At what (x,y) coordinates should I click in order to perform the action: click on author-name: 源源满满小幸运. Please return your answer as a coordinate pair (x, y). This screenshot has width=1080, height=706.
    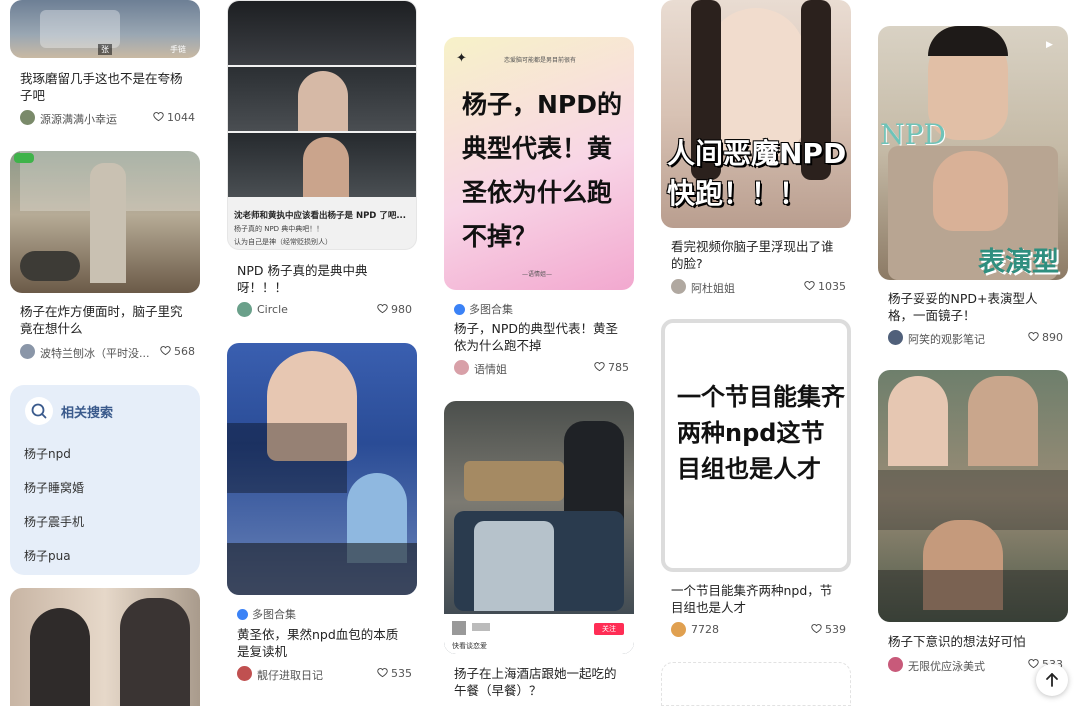
    Looking at the image, I should click on (95, 119).